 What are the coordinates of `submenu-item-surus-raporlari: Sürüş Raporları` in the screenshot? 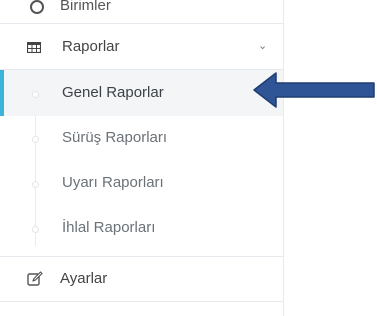 It's located at (141, 138).